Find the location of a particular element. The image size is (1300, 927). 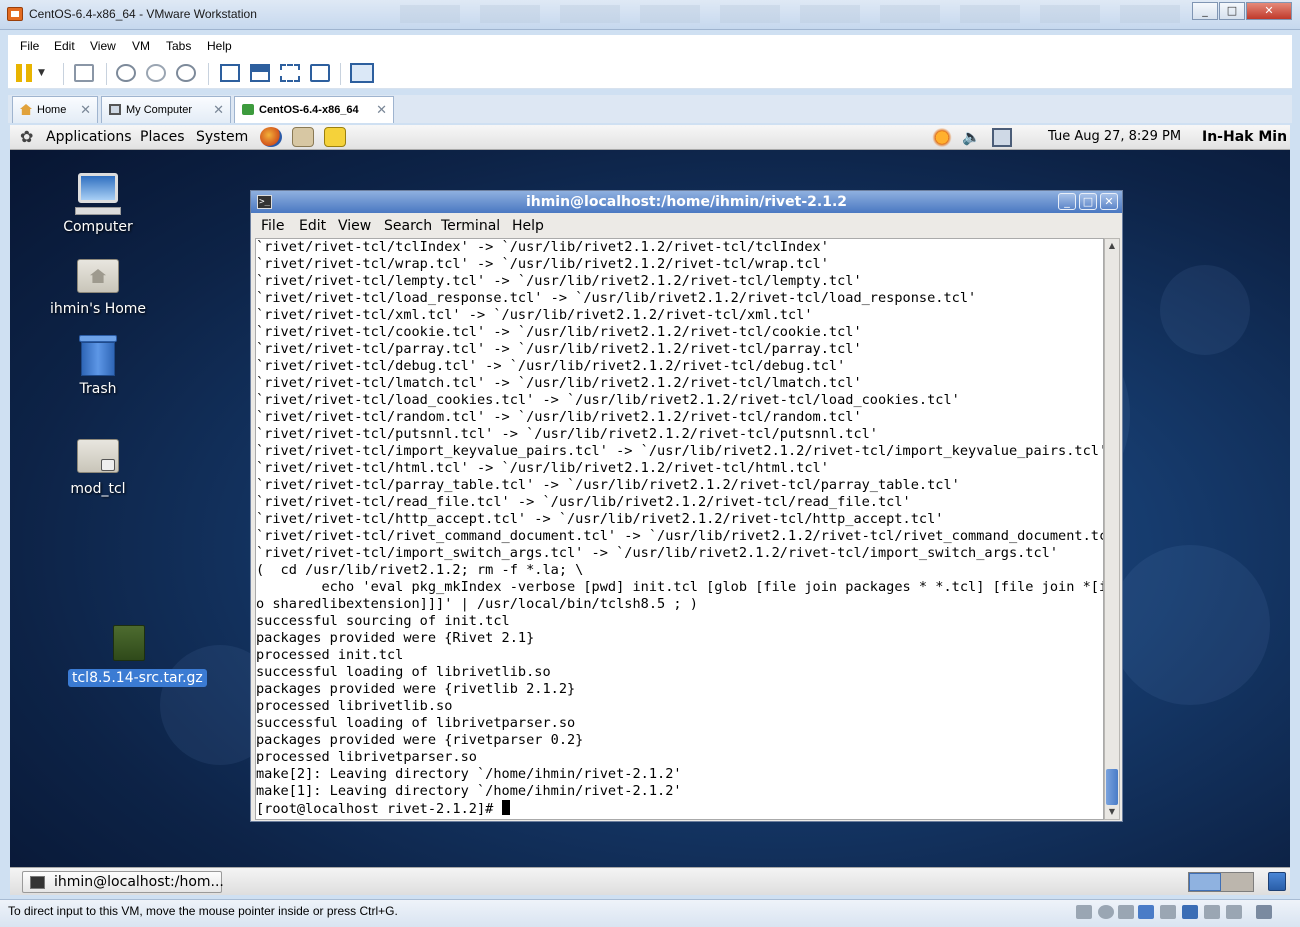

volume-icon: 🔈 is located at coordinates (972, 137).